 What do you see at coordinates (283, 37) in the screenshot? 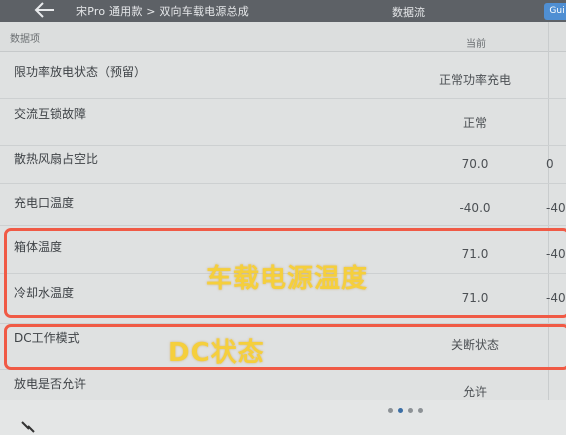
I see `table-header: 数据项 当前` at bounding box center [283, 37].